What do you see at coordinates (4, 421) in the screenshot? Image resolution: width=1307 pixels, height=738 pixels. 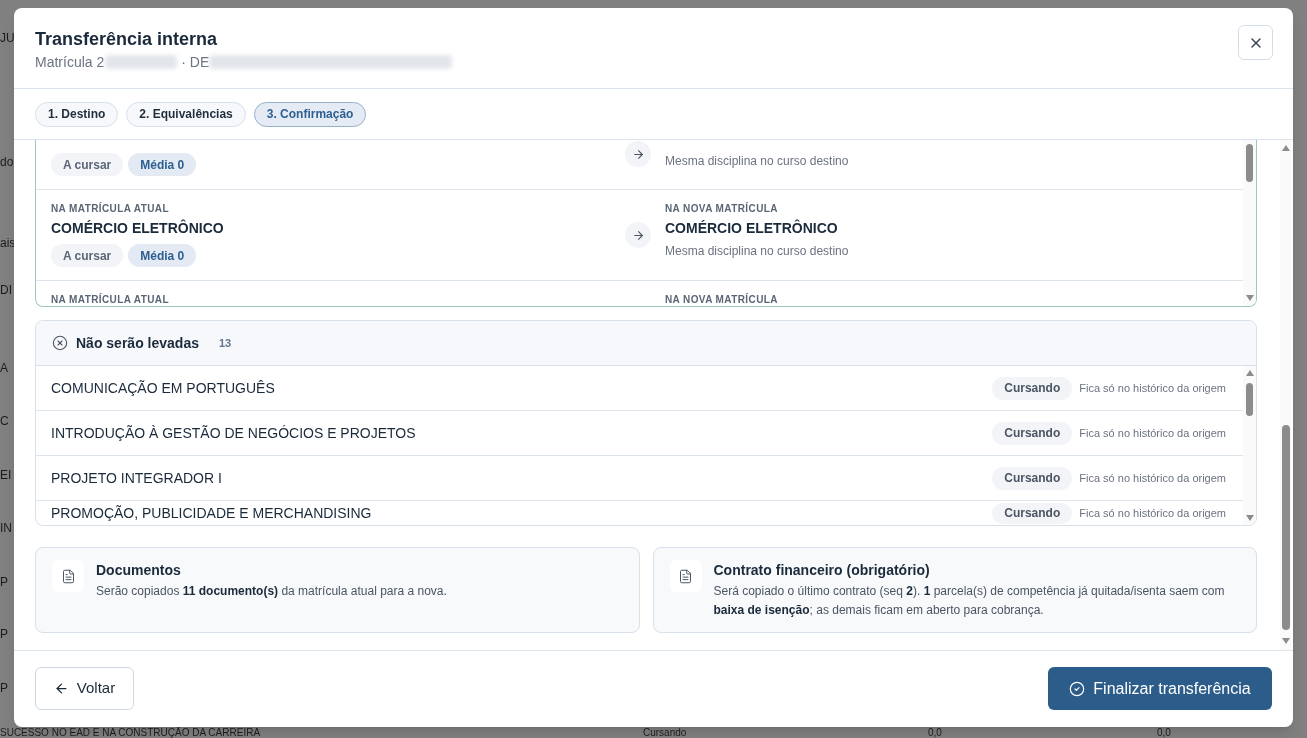 I see `background-text: C` at bounding box center [4, 421].